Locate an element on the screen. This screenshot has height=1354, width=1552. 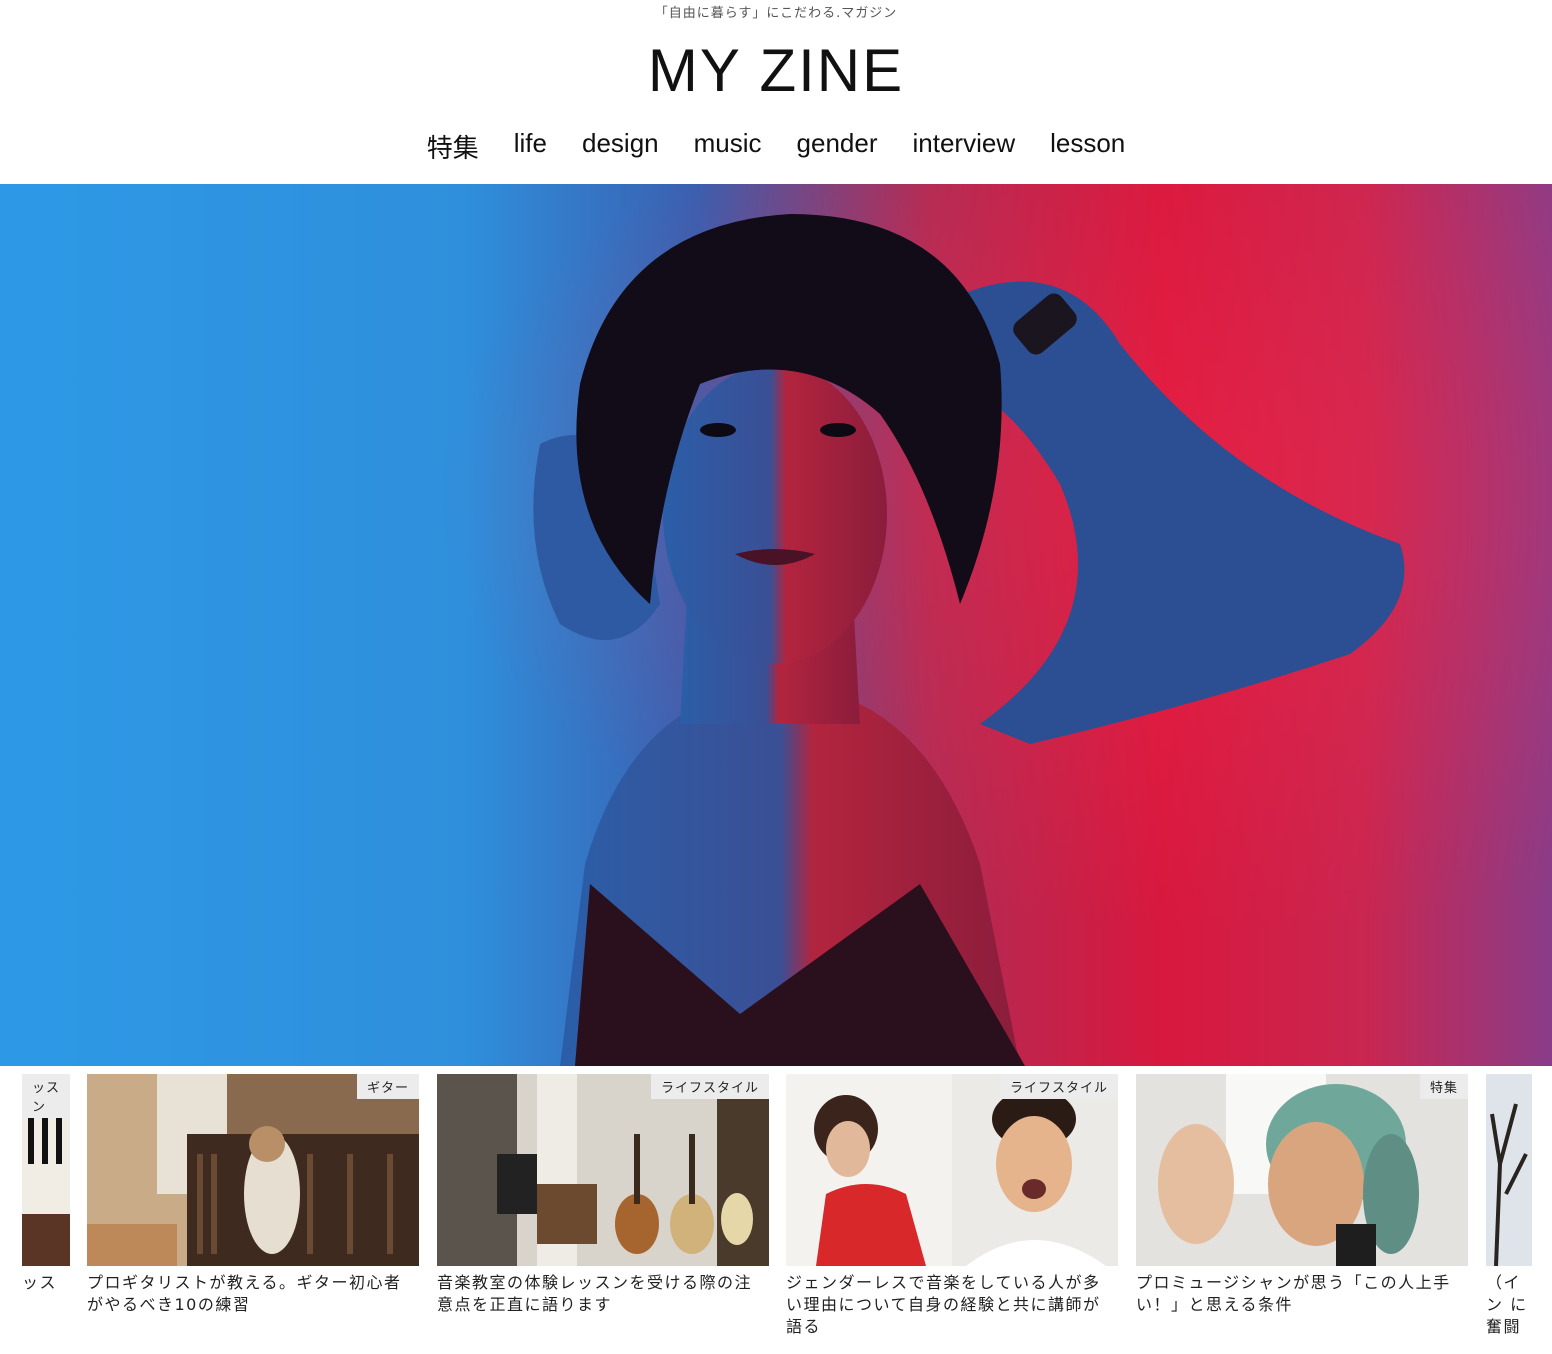
green-hair-portrait-thumbnail is located at coordinates (1302, 1170).